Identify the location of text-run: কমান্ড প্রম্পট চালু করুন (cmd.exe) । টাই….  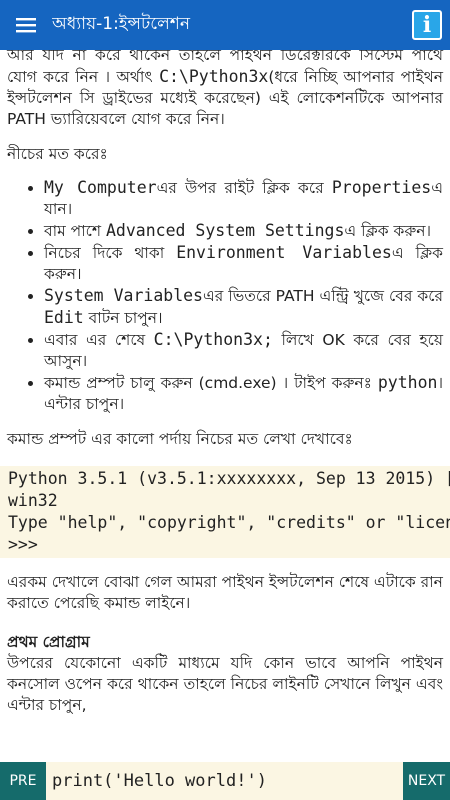
(211, 383).